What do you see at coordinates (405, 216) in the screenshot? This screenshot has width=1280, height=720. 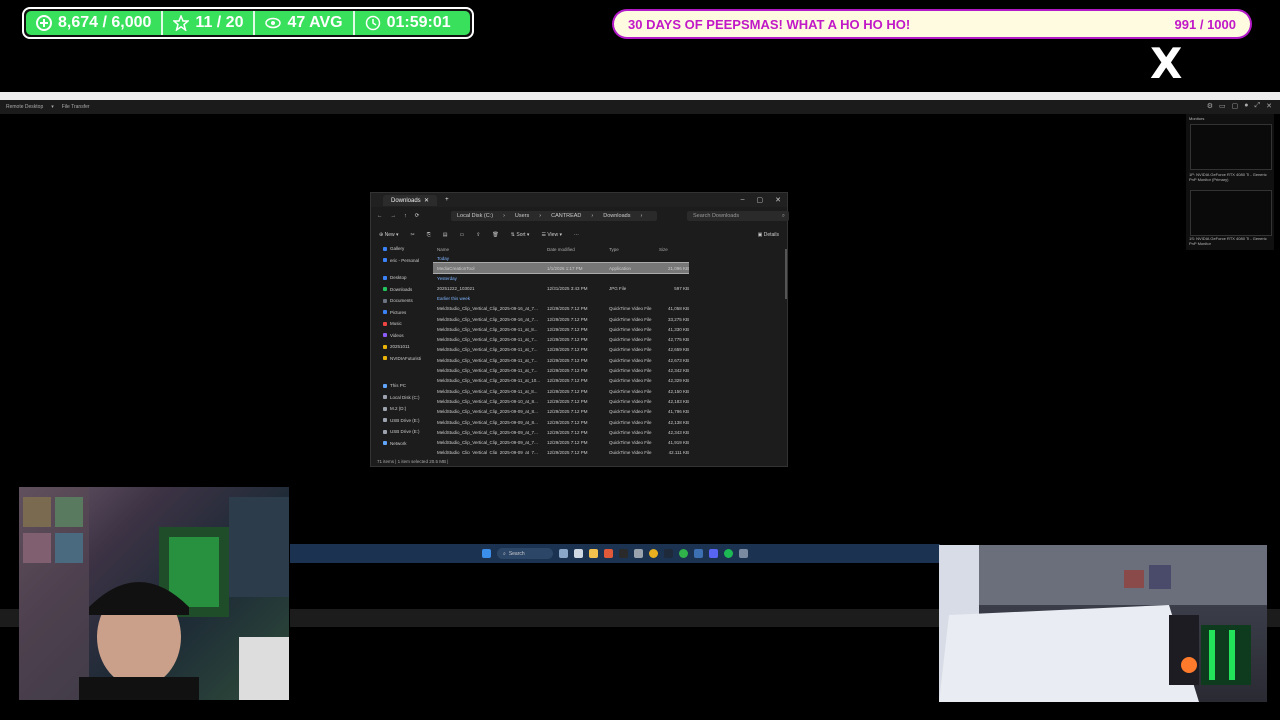 I see `up-icon: ↑` at bounding box center [405, 216].